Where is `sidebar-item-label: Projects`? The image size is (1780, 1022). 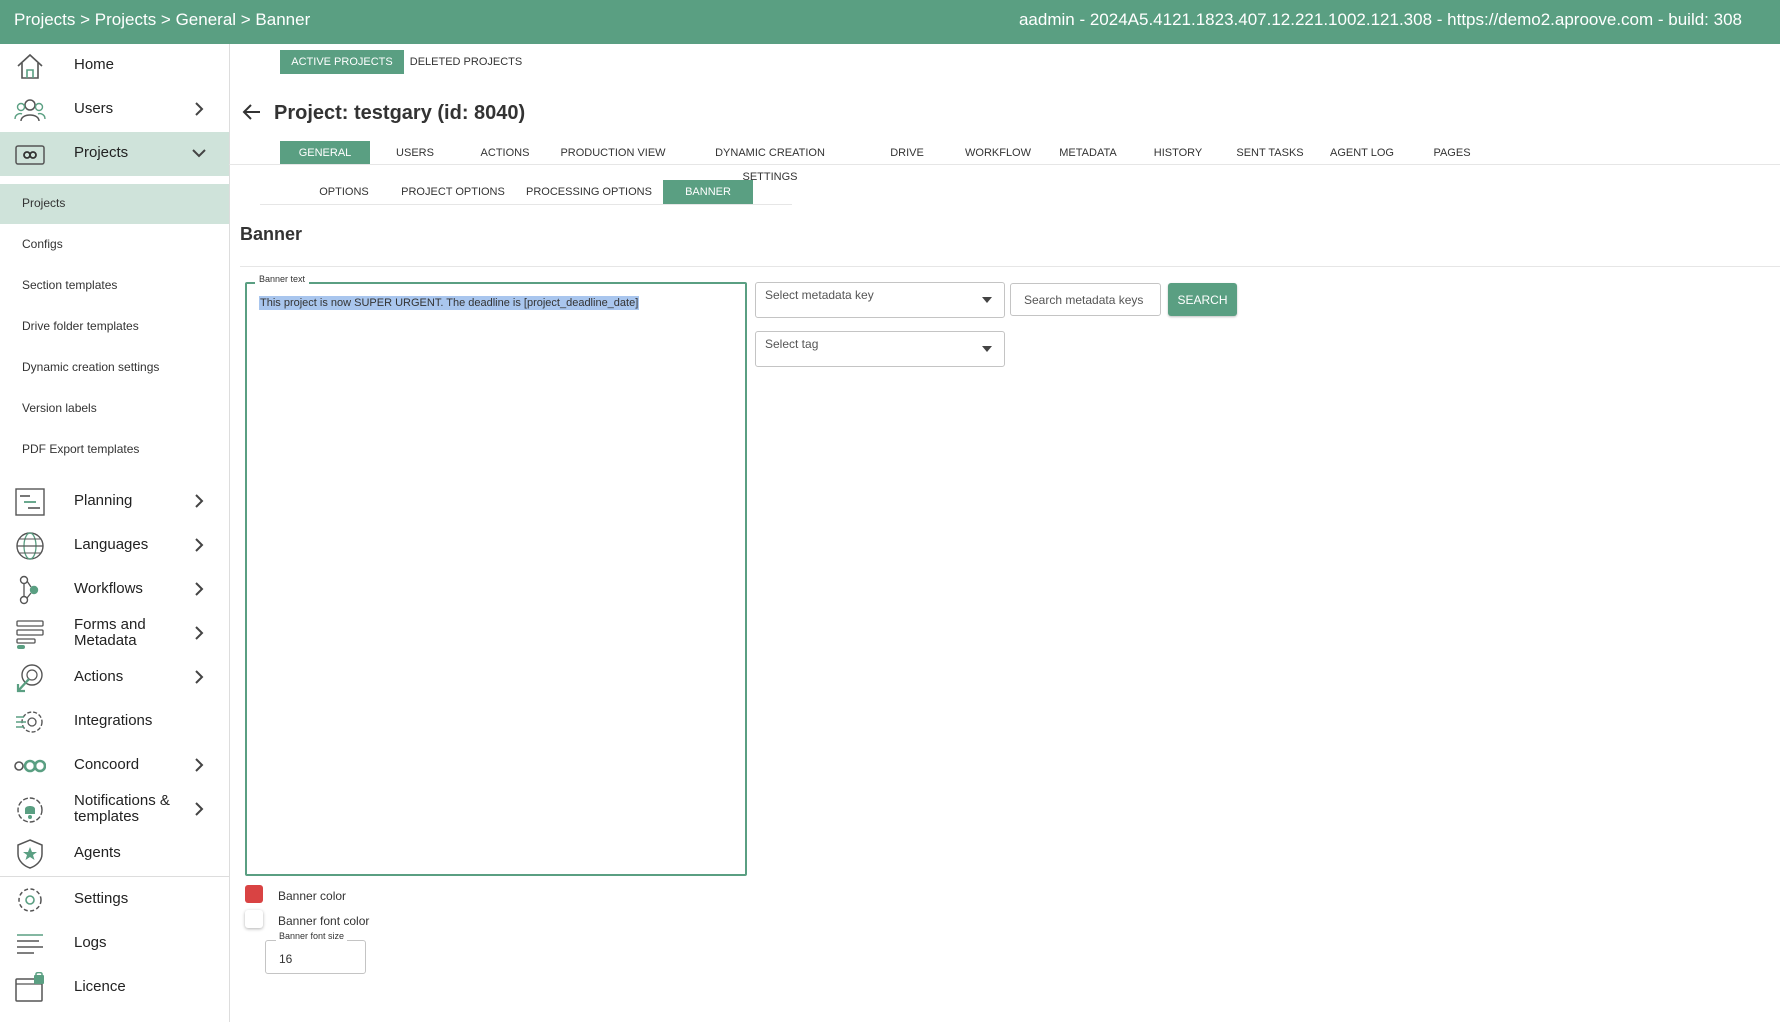
sidebar-item-label: Projects is located at coordinates (101, 152).